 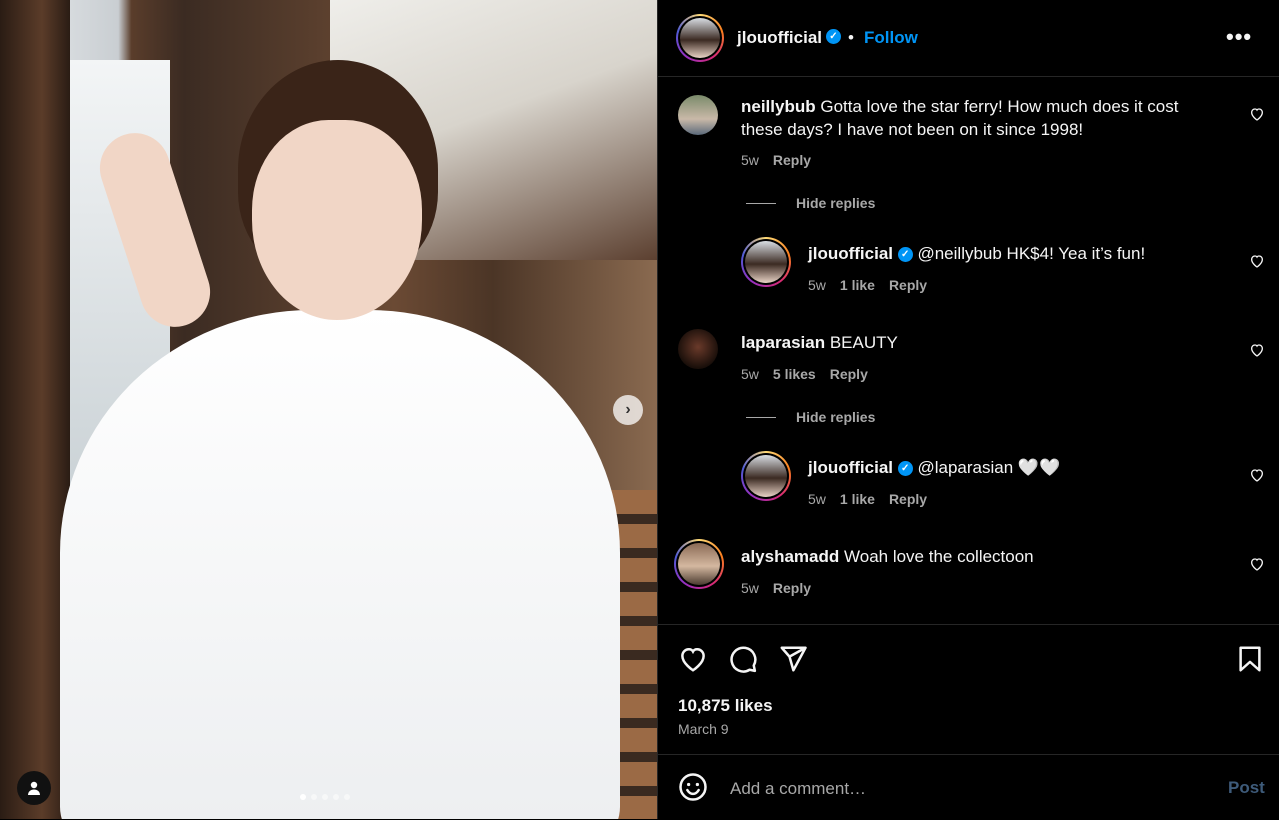 I want to click on comment-icon, so click(x=743, y=659).